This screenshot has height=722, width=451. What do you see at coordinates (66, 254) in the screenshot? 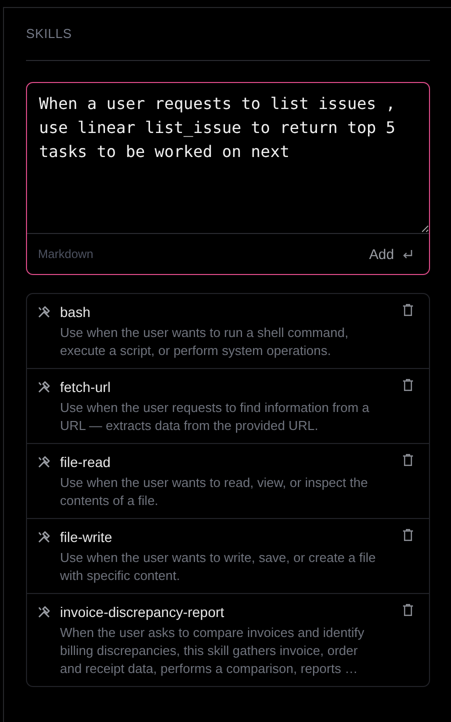
I see `format-label: Markdown` at bounding box center [66, 254].